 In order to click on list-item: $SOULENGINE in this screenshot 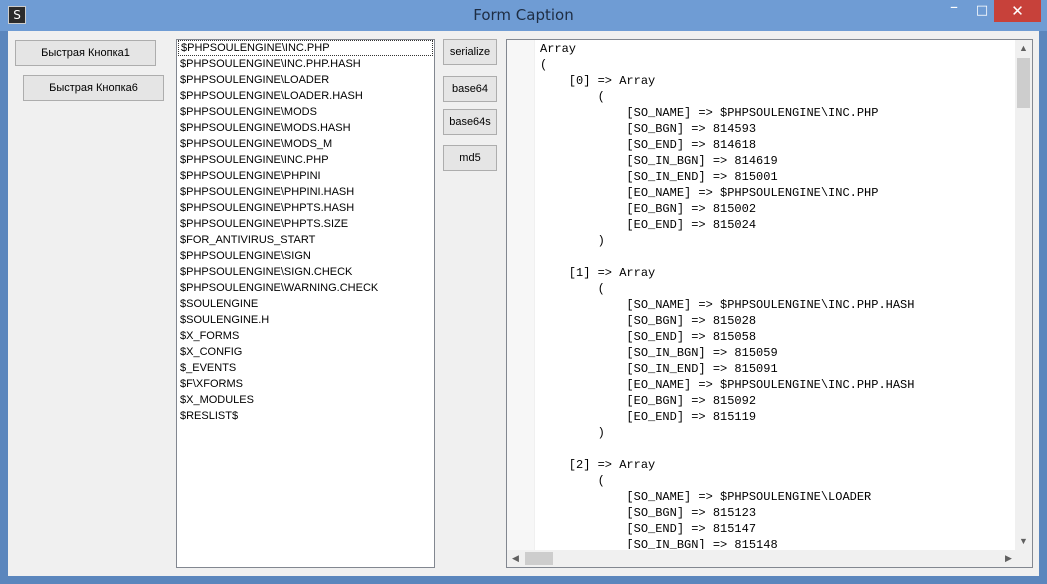, I will do `click(305, 304)`.